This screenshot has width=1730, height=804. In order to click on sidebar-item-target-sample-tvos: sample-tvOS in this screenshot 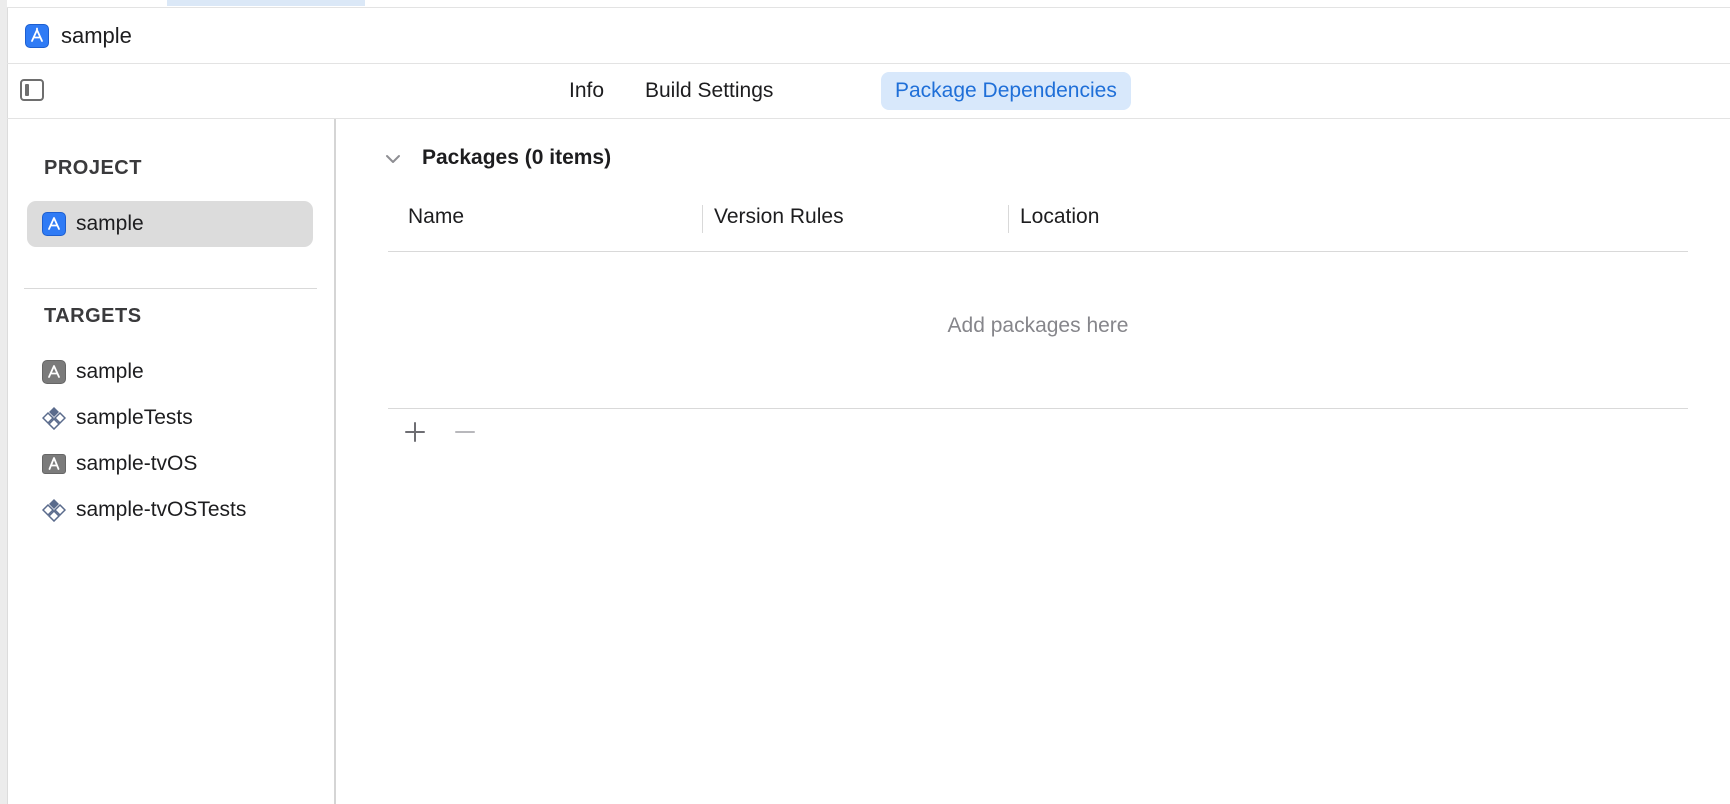, I will do `click(170, 464)`.